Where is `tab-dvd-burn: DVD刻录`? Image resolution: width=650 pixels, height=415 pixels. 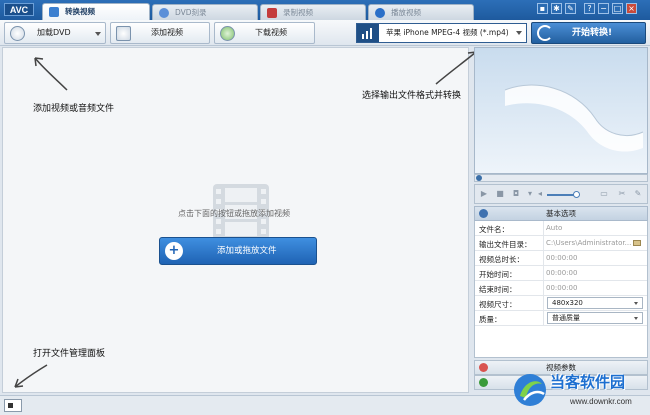 tab-dvd-burn: DVD刻录 is located at coordinates (205, 12).